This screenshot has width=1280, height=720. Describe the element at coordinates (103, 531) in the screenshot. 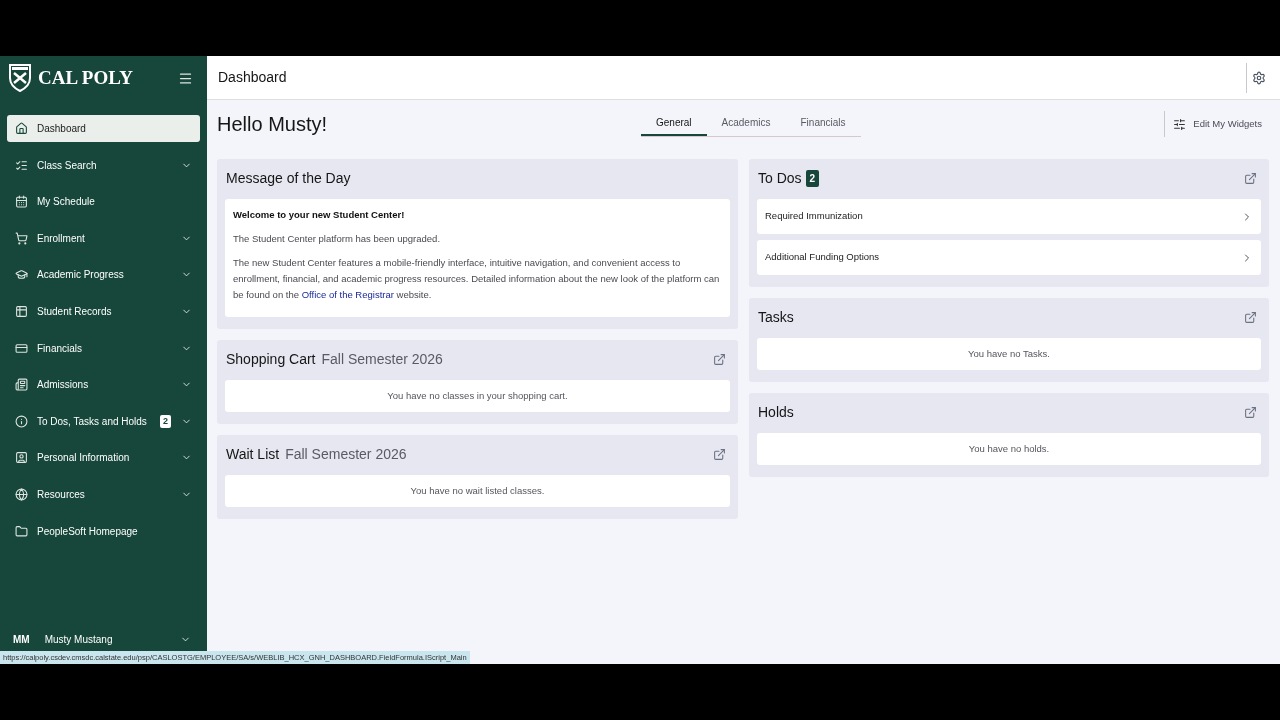

I see `nav-item: PeopleSoft Homepage` at that location.